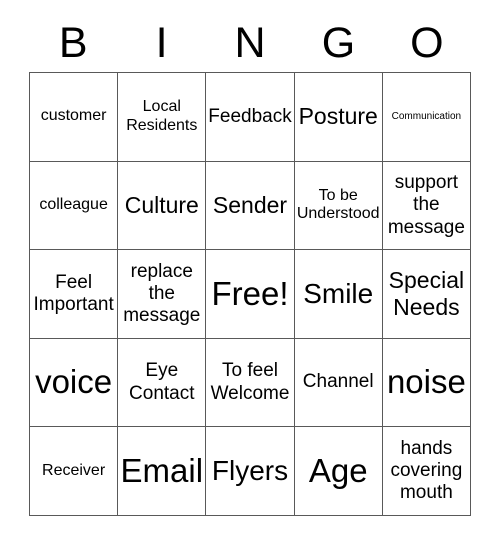  I want to click on bingo-cell-label: voice, so click(74, 382).